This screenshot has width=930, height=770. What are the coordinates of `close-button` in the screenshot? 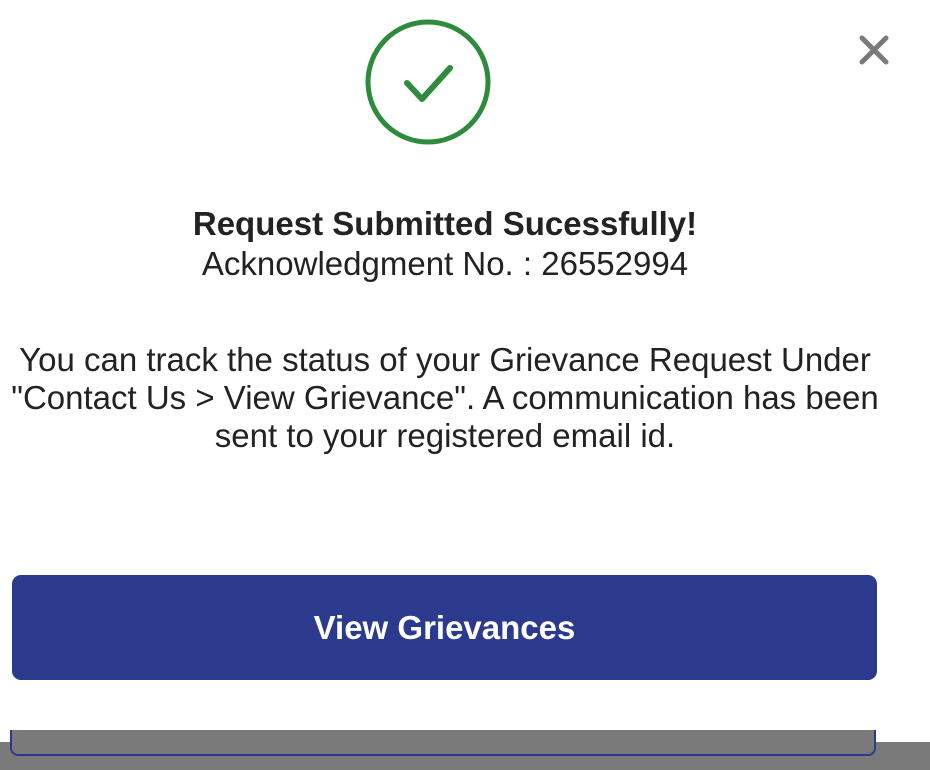 It's located at (874, 50).